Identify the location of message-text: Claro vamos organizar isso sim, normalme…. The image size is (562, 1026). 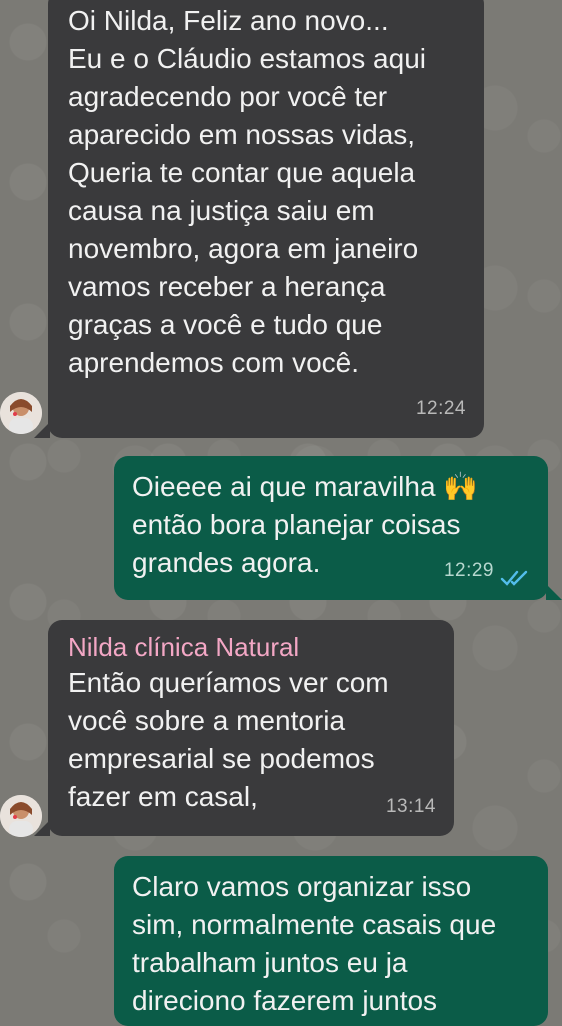
(314, 943).